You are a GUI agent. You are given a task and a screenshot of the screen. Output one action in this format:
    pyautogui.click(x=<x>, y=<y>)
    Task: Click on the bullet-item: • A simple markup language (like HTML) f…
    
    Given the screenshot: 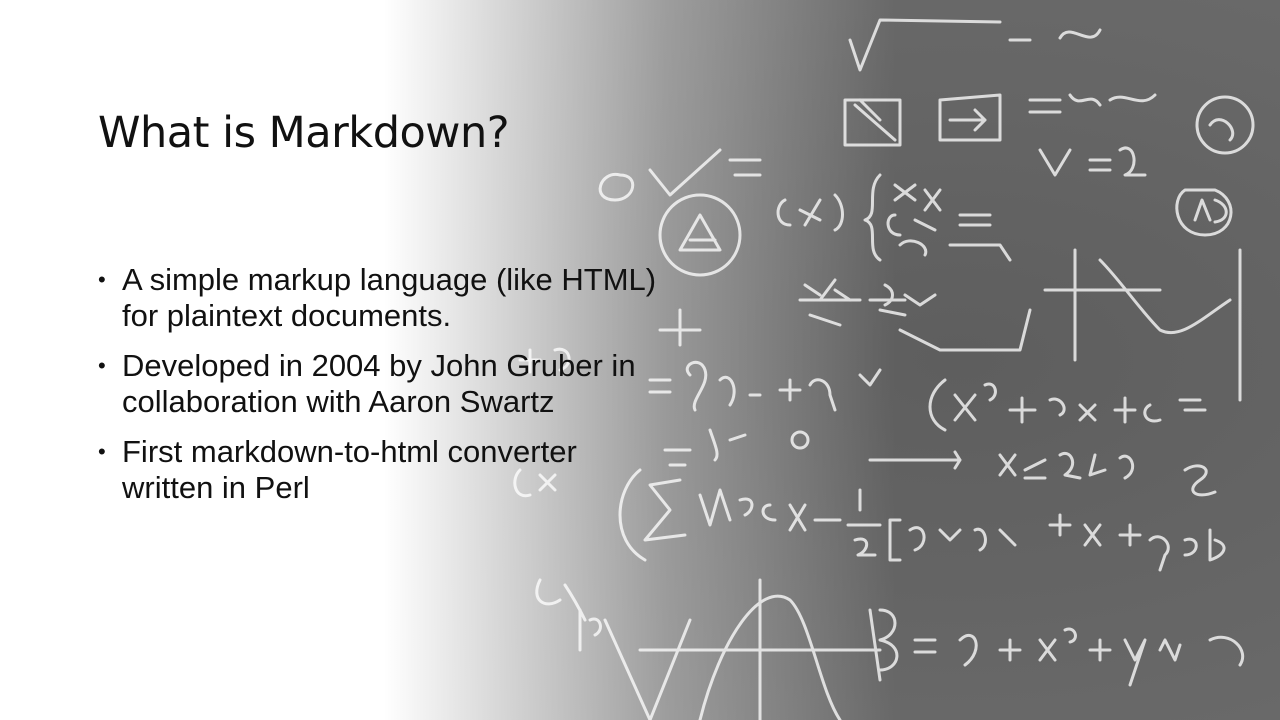 What is the action you would take?
    pyautogui.click(x=378, y=298)
    